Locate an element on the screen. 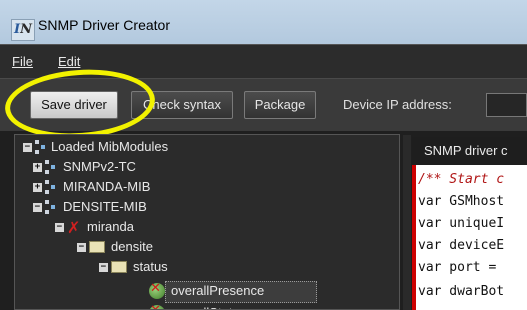 The image size is (527, 310). tree-label: MIRANDA-MIB is located at coordinates (107, 186).